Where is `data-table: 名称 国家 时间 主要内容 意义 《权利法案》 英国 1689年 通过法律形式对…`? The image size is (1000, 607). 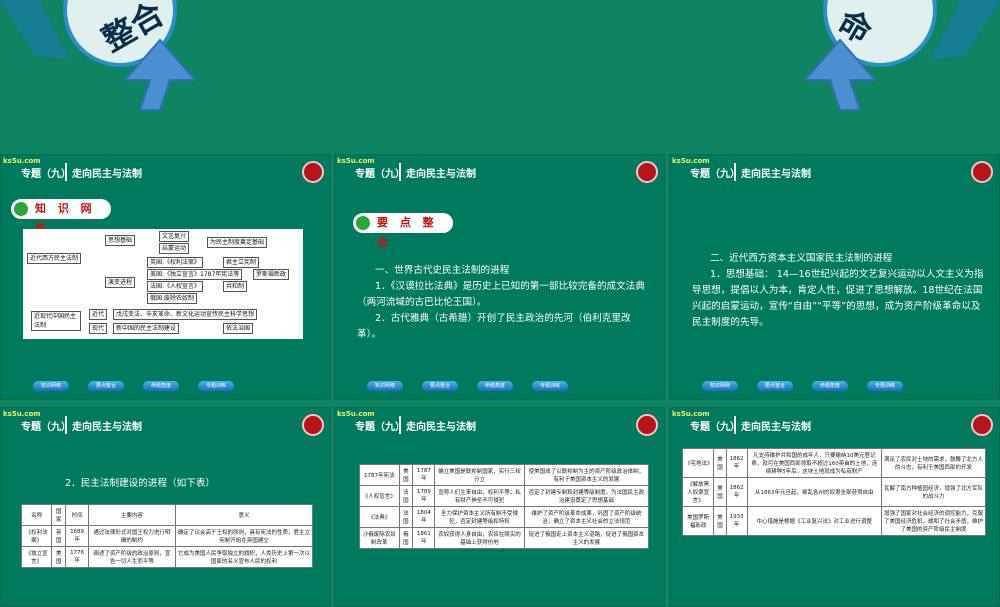
data-table: 名称 国家 时间 主要内容 意义 《权利法案》 英国 1689年 通过法律形式对… is located at coordinates (166, 536).